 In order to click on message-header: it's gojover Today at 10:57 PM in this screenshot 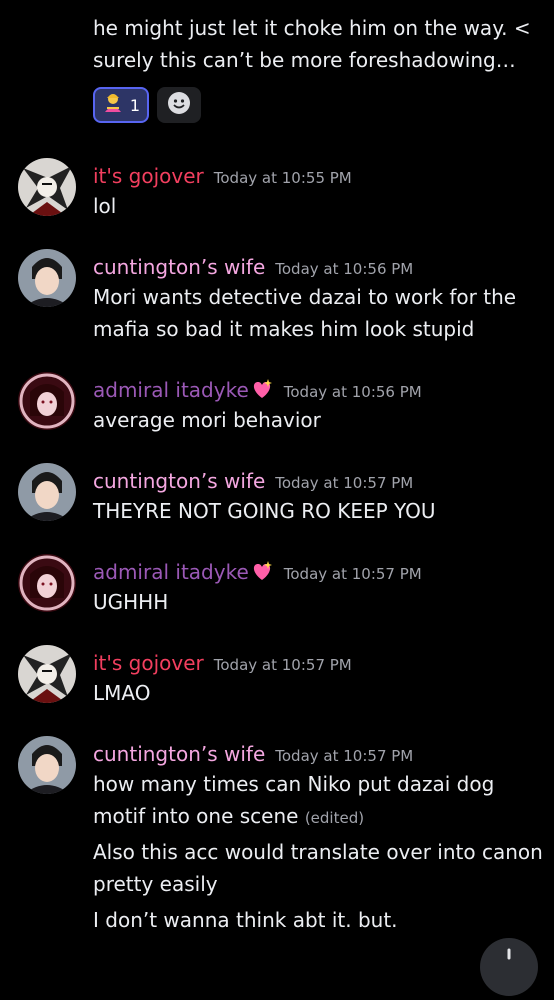, I will do `click(222, 663)`.